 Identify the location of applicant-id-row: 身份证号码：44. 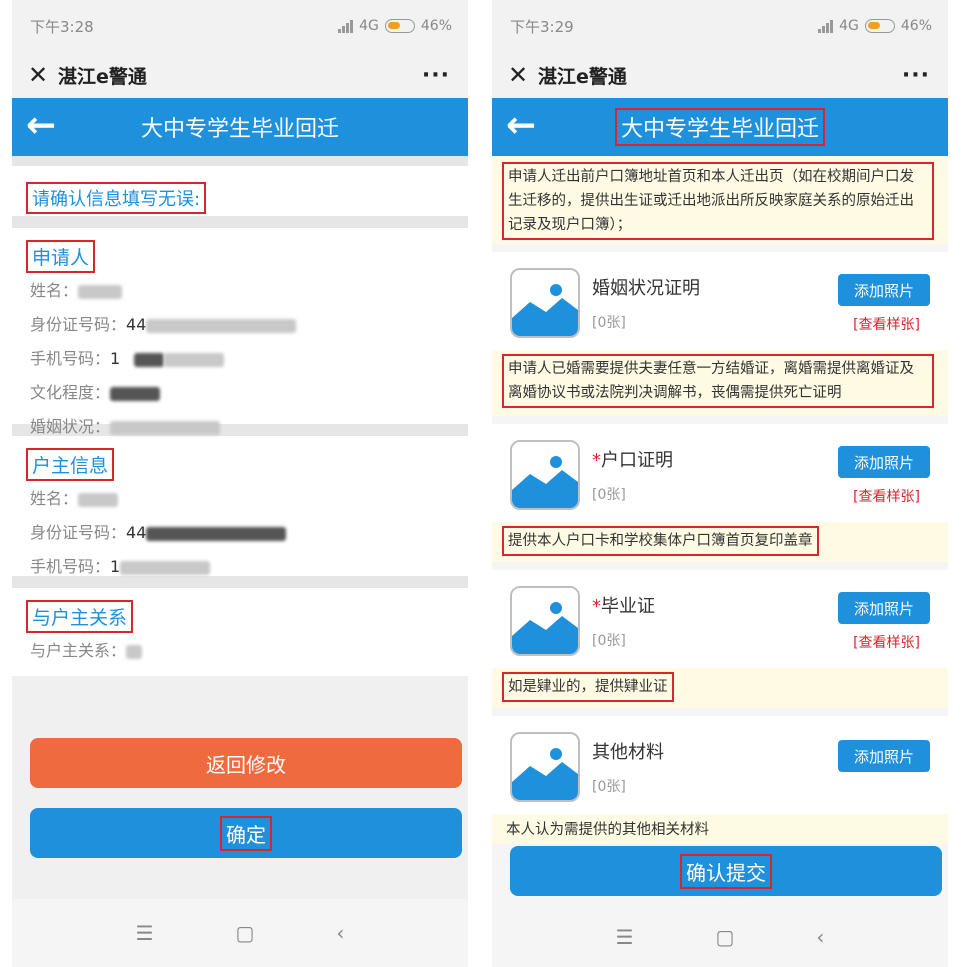
(240, 325).